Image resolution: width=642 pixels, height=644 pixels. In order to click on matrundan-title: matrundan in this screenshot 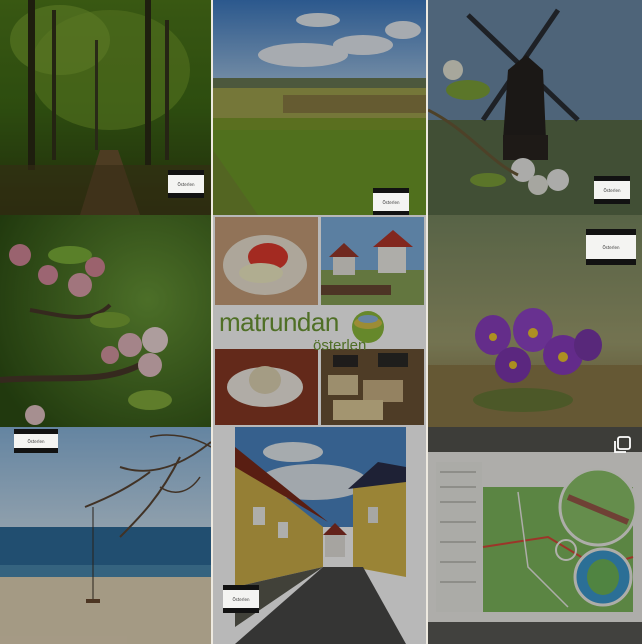, I will do `click(279, 322)`.